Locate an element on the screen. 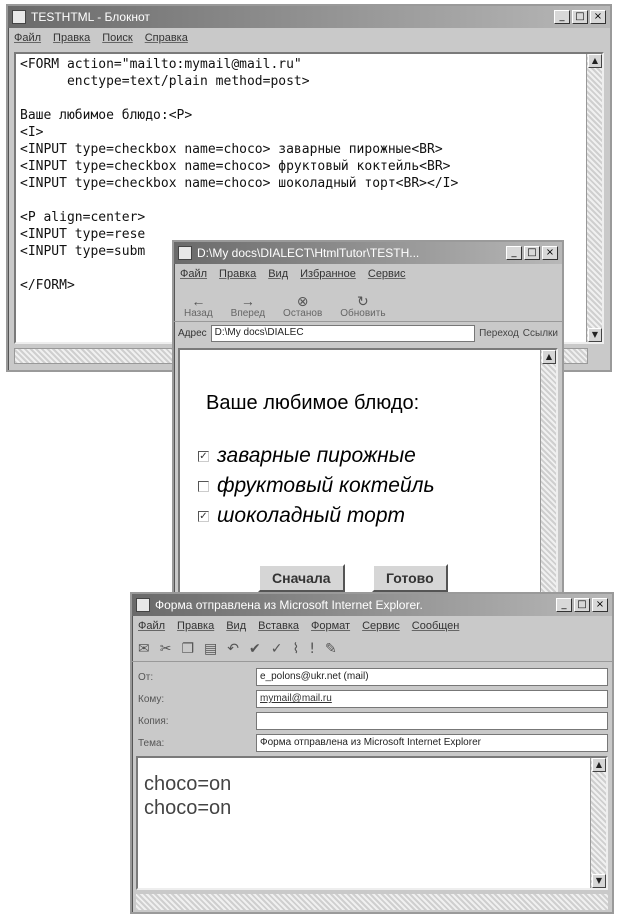 This screenshot has height=918, width=618. refresh-button: ↻ Обновить is located at coordinates (362, 306).